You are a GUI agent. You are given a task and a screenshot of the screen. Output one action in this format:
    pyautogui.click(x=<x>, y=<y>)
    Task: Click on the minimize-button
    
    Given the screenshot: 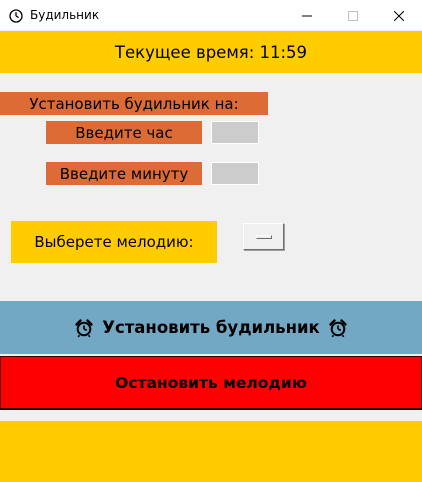 What is the action you would take?
    pyautogui.click(x=307, y=15)
    